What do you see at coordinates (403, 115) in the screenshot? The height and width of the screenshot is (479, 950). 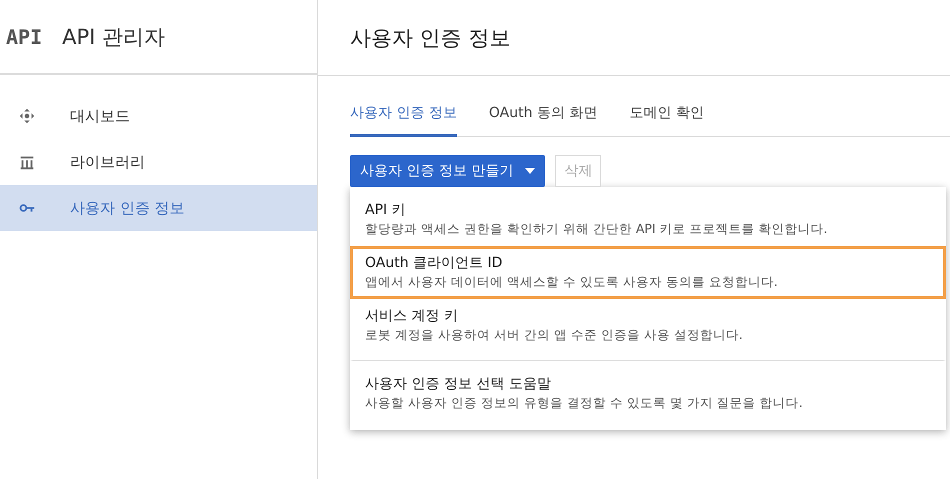 I see `tab: 사용자 인증 정보` at bounding box center [403, 115].